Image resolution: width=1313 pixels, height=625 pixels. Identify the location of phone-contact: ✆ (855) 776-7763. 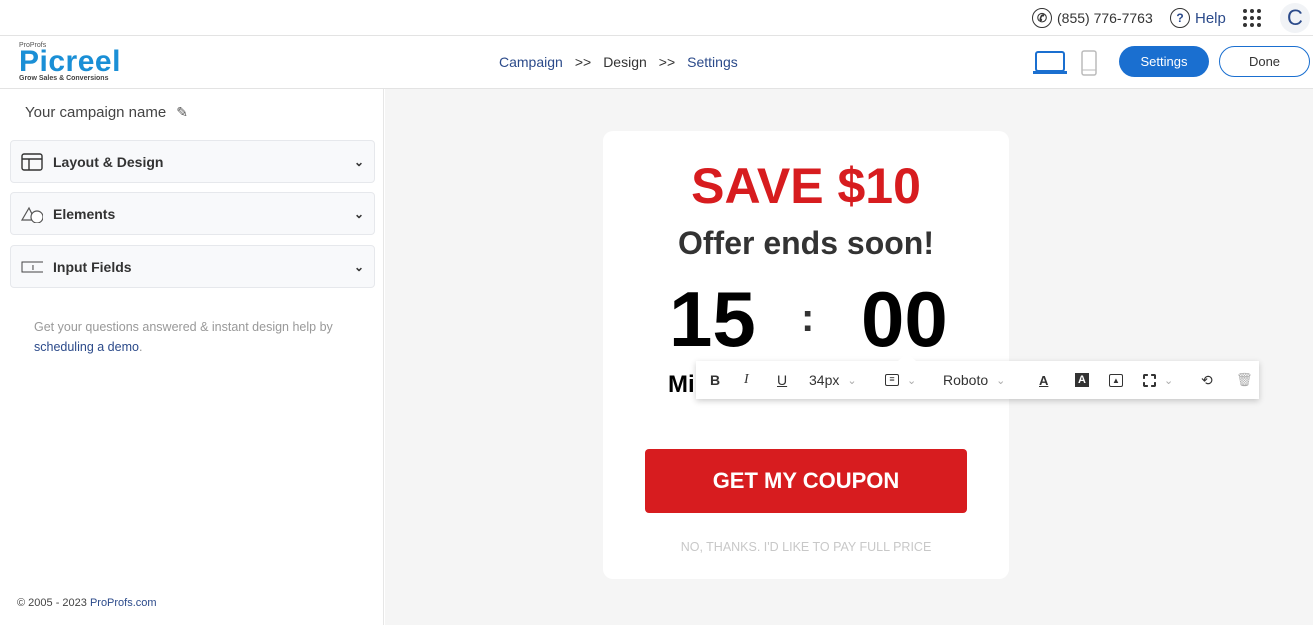
(1092, 18).